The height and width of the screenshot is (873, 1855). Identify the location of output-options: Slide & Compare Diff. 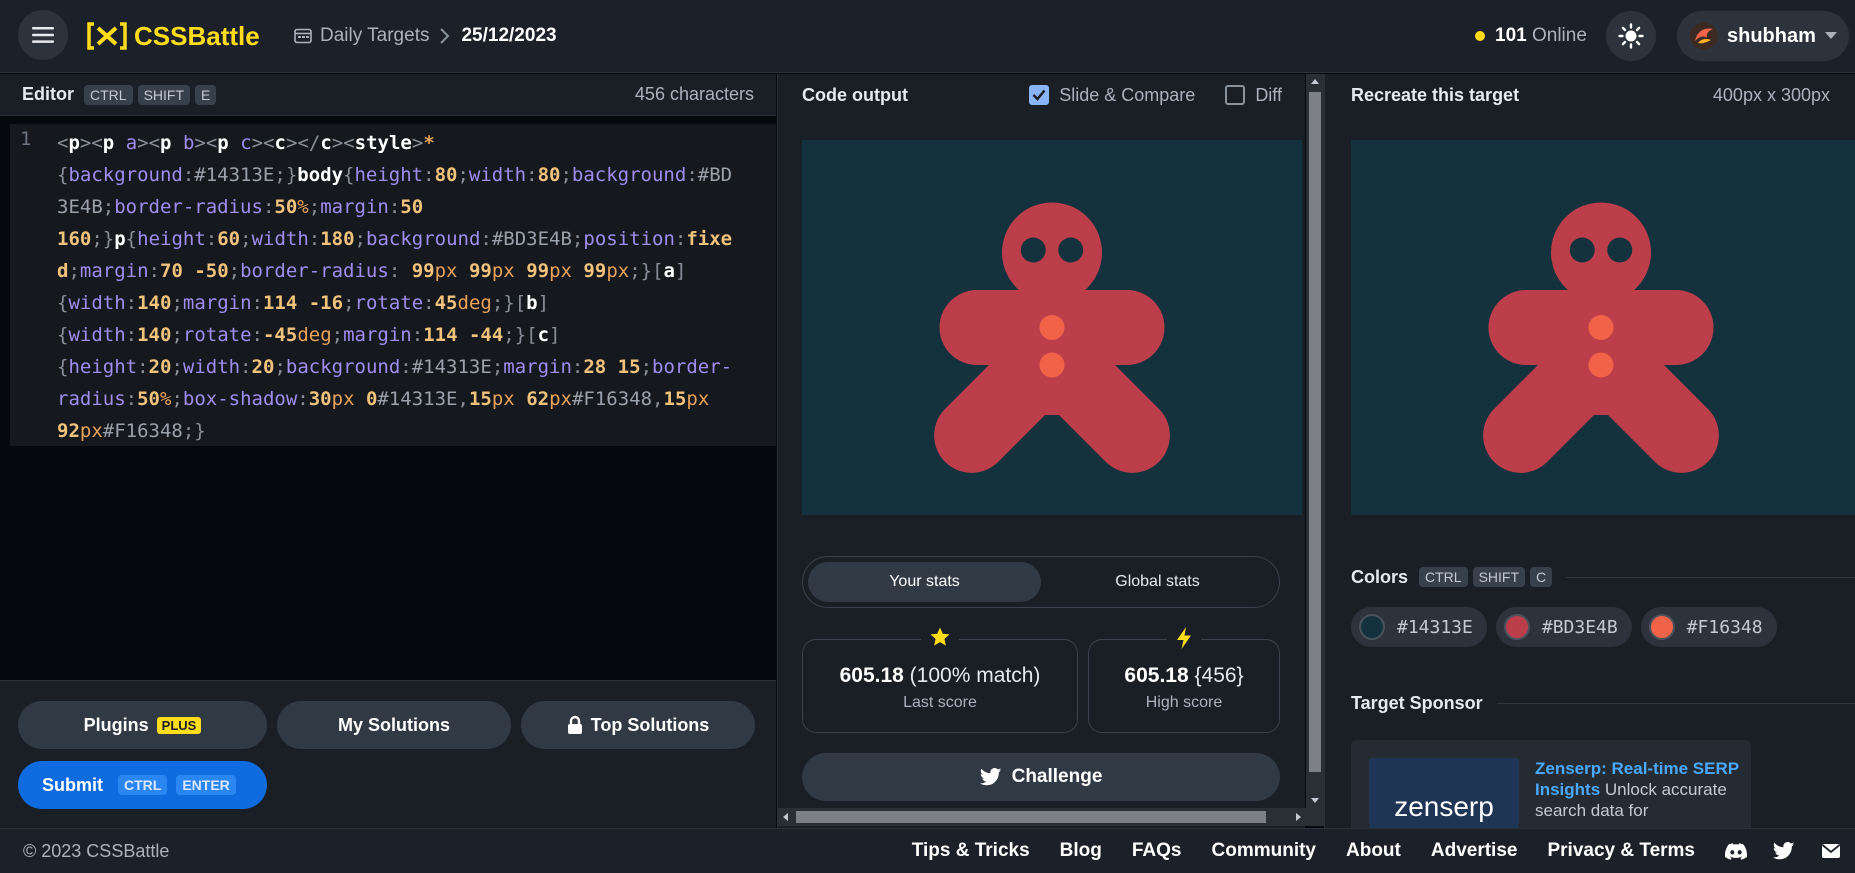
(1155, 95).